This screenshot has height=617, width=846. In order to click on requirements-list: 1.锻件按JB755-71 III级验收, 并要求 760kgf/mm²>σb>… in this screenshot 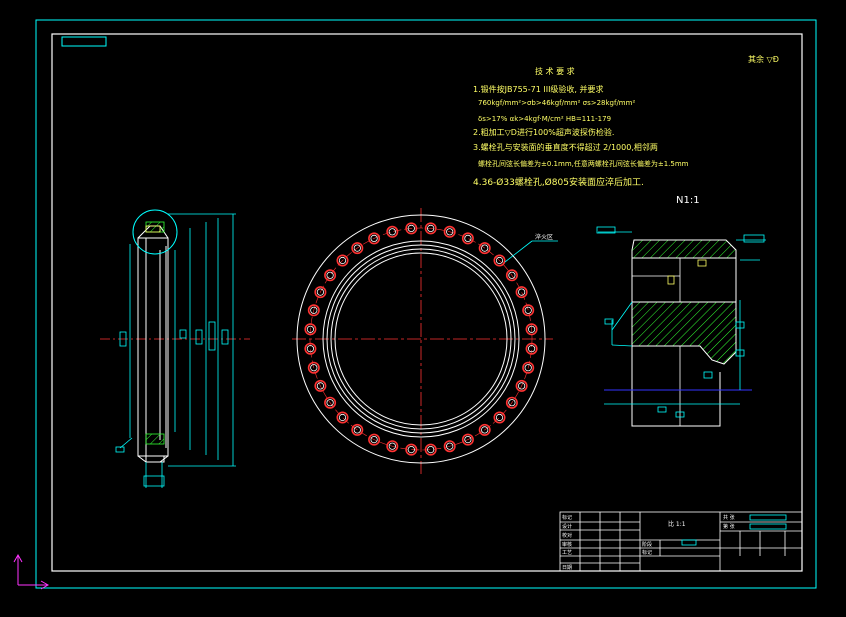, I will do `click(581, 136)`.